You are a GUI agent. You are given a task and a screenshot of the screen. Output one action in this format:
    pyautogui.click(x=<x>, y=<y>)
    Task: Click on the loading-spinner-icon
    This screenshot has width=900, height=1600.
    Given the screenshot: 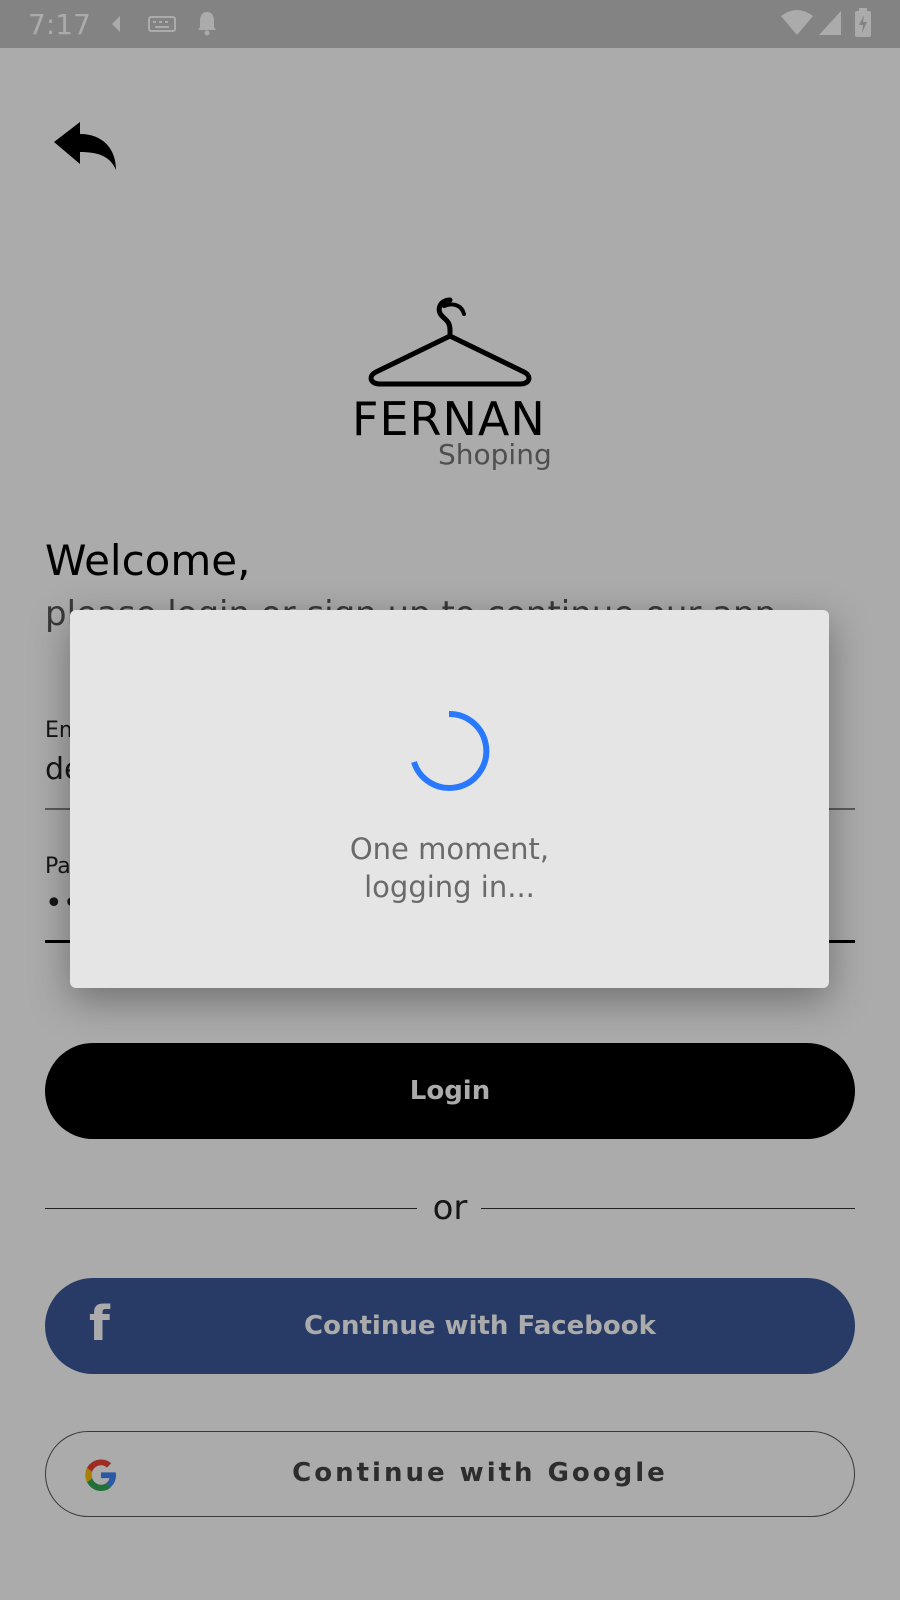 What is the action you would take?
    pyautogui.click(x=450, y=750)
    